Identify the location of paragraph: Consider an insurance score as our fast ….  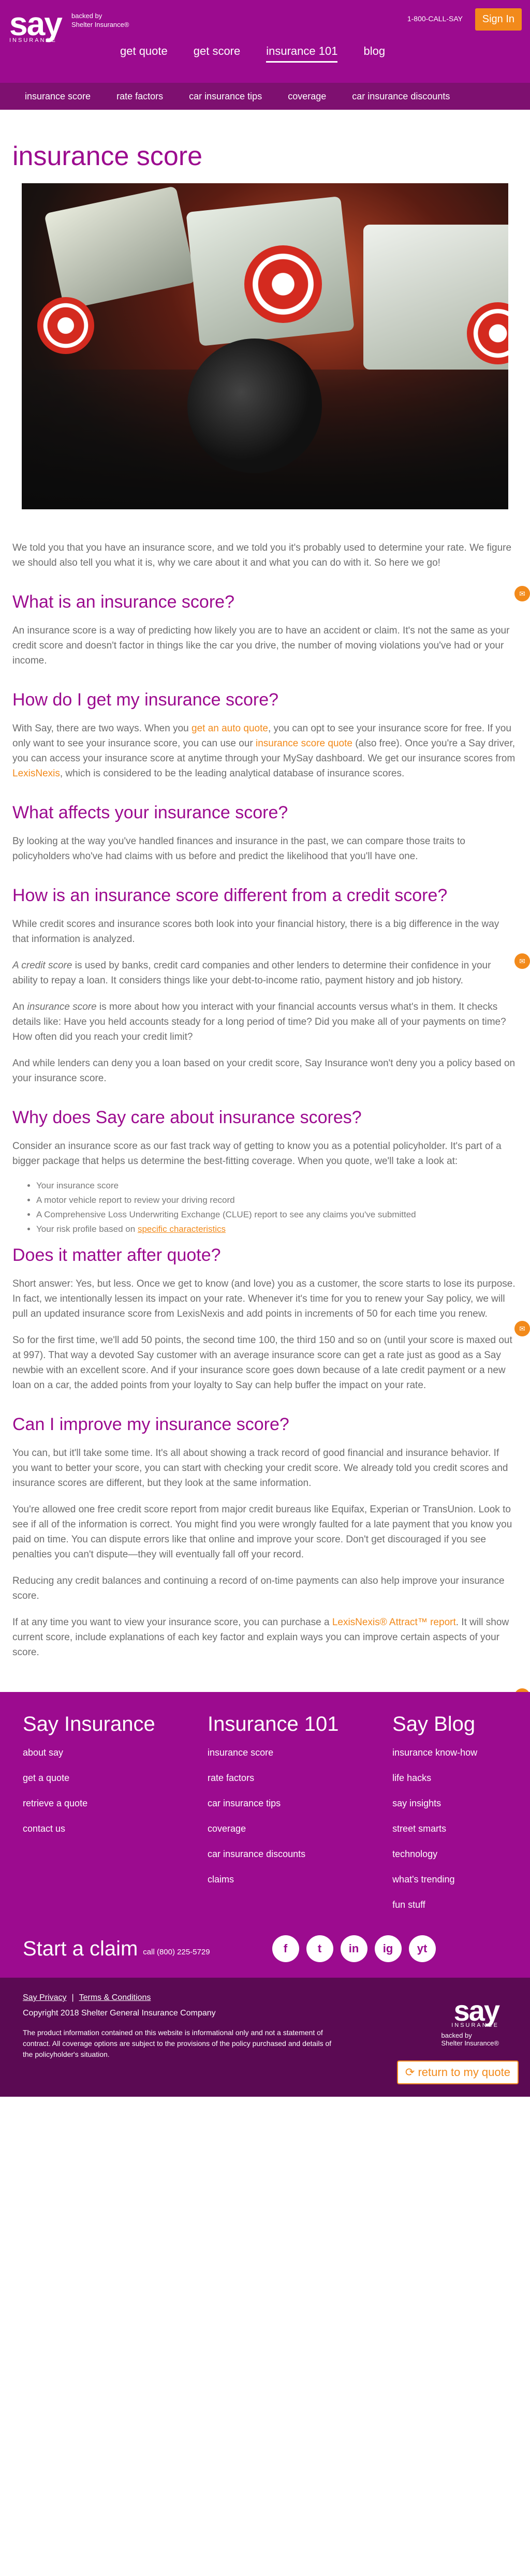
(257, 1154).